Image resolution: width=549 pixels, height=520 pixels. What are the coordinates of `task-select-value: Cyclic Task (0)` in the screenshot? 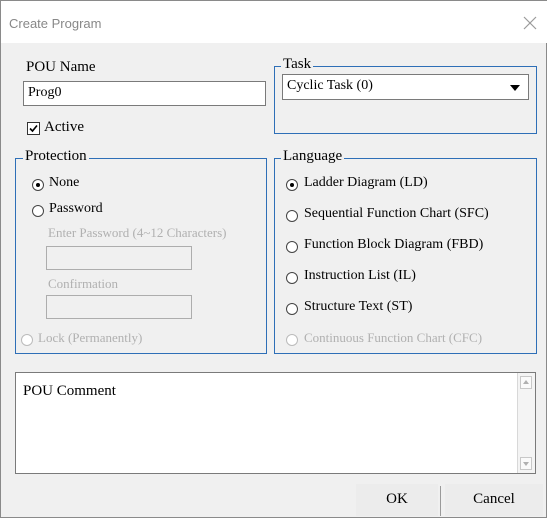 It's located at (330, 85).